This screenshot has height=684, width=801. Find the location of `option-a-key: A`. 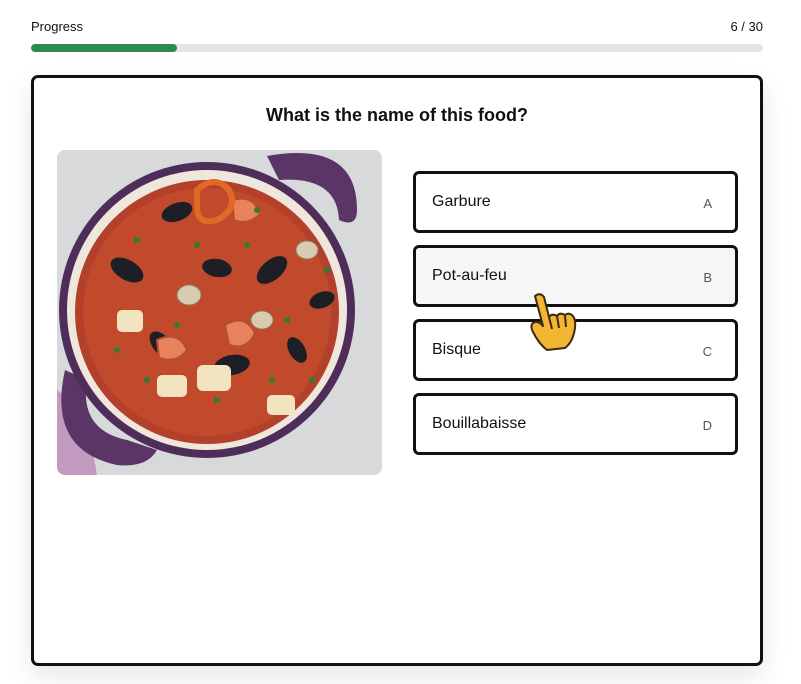

option-a-key: A is located at coordinates (707, 203).